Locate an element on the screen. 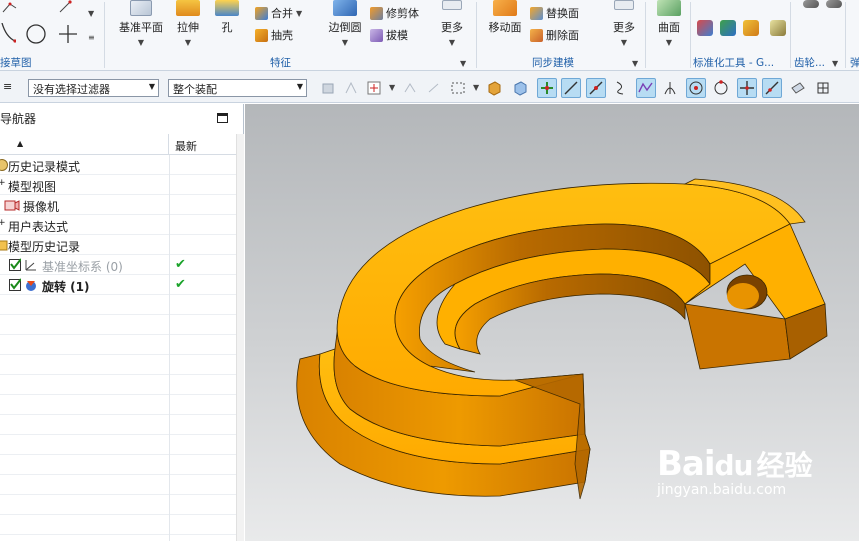  history-folder-icon is located at coordinates (4, 245).